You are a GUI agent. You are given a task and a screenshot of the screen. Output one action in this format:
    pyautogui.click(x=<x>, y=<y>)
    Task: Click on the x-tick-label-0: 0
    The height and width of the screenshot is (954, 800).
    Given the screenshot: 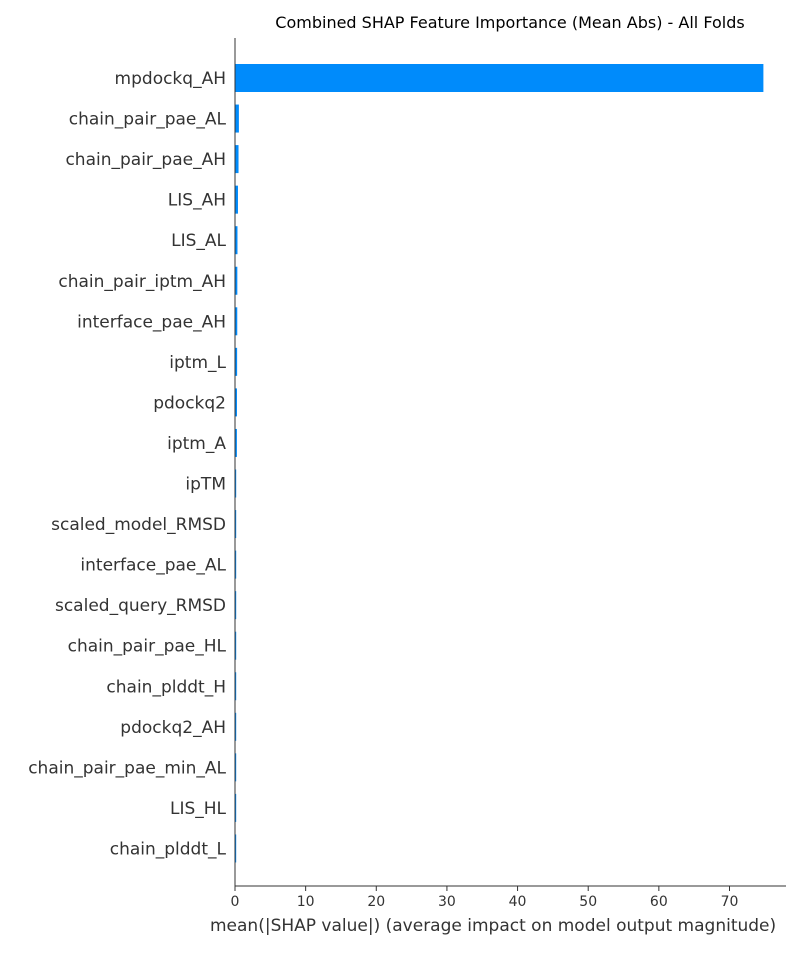 What is the action you would take?
    pyautogui.click(x=235, y=902)
    